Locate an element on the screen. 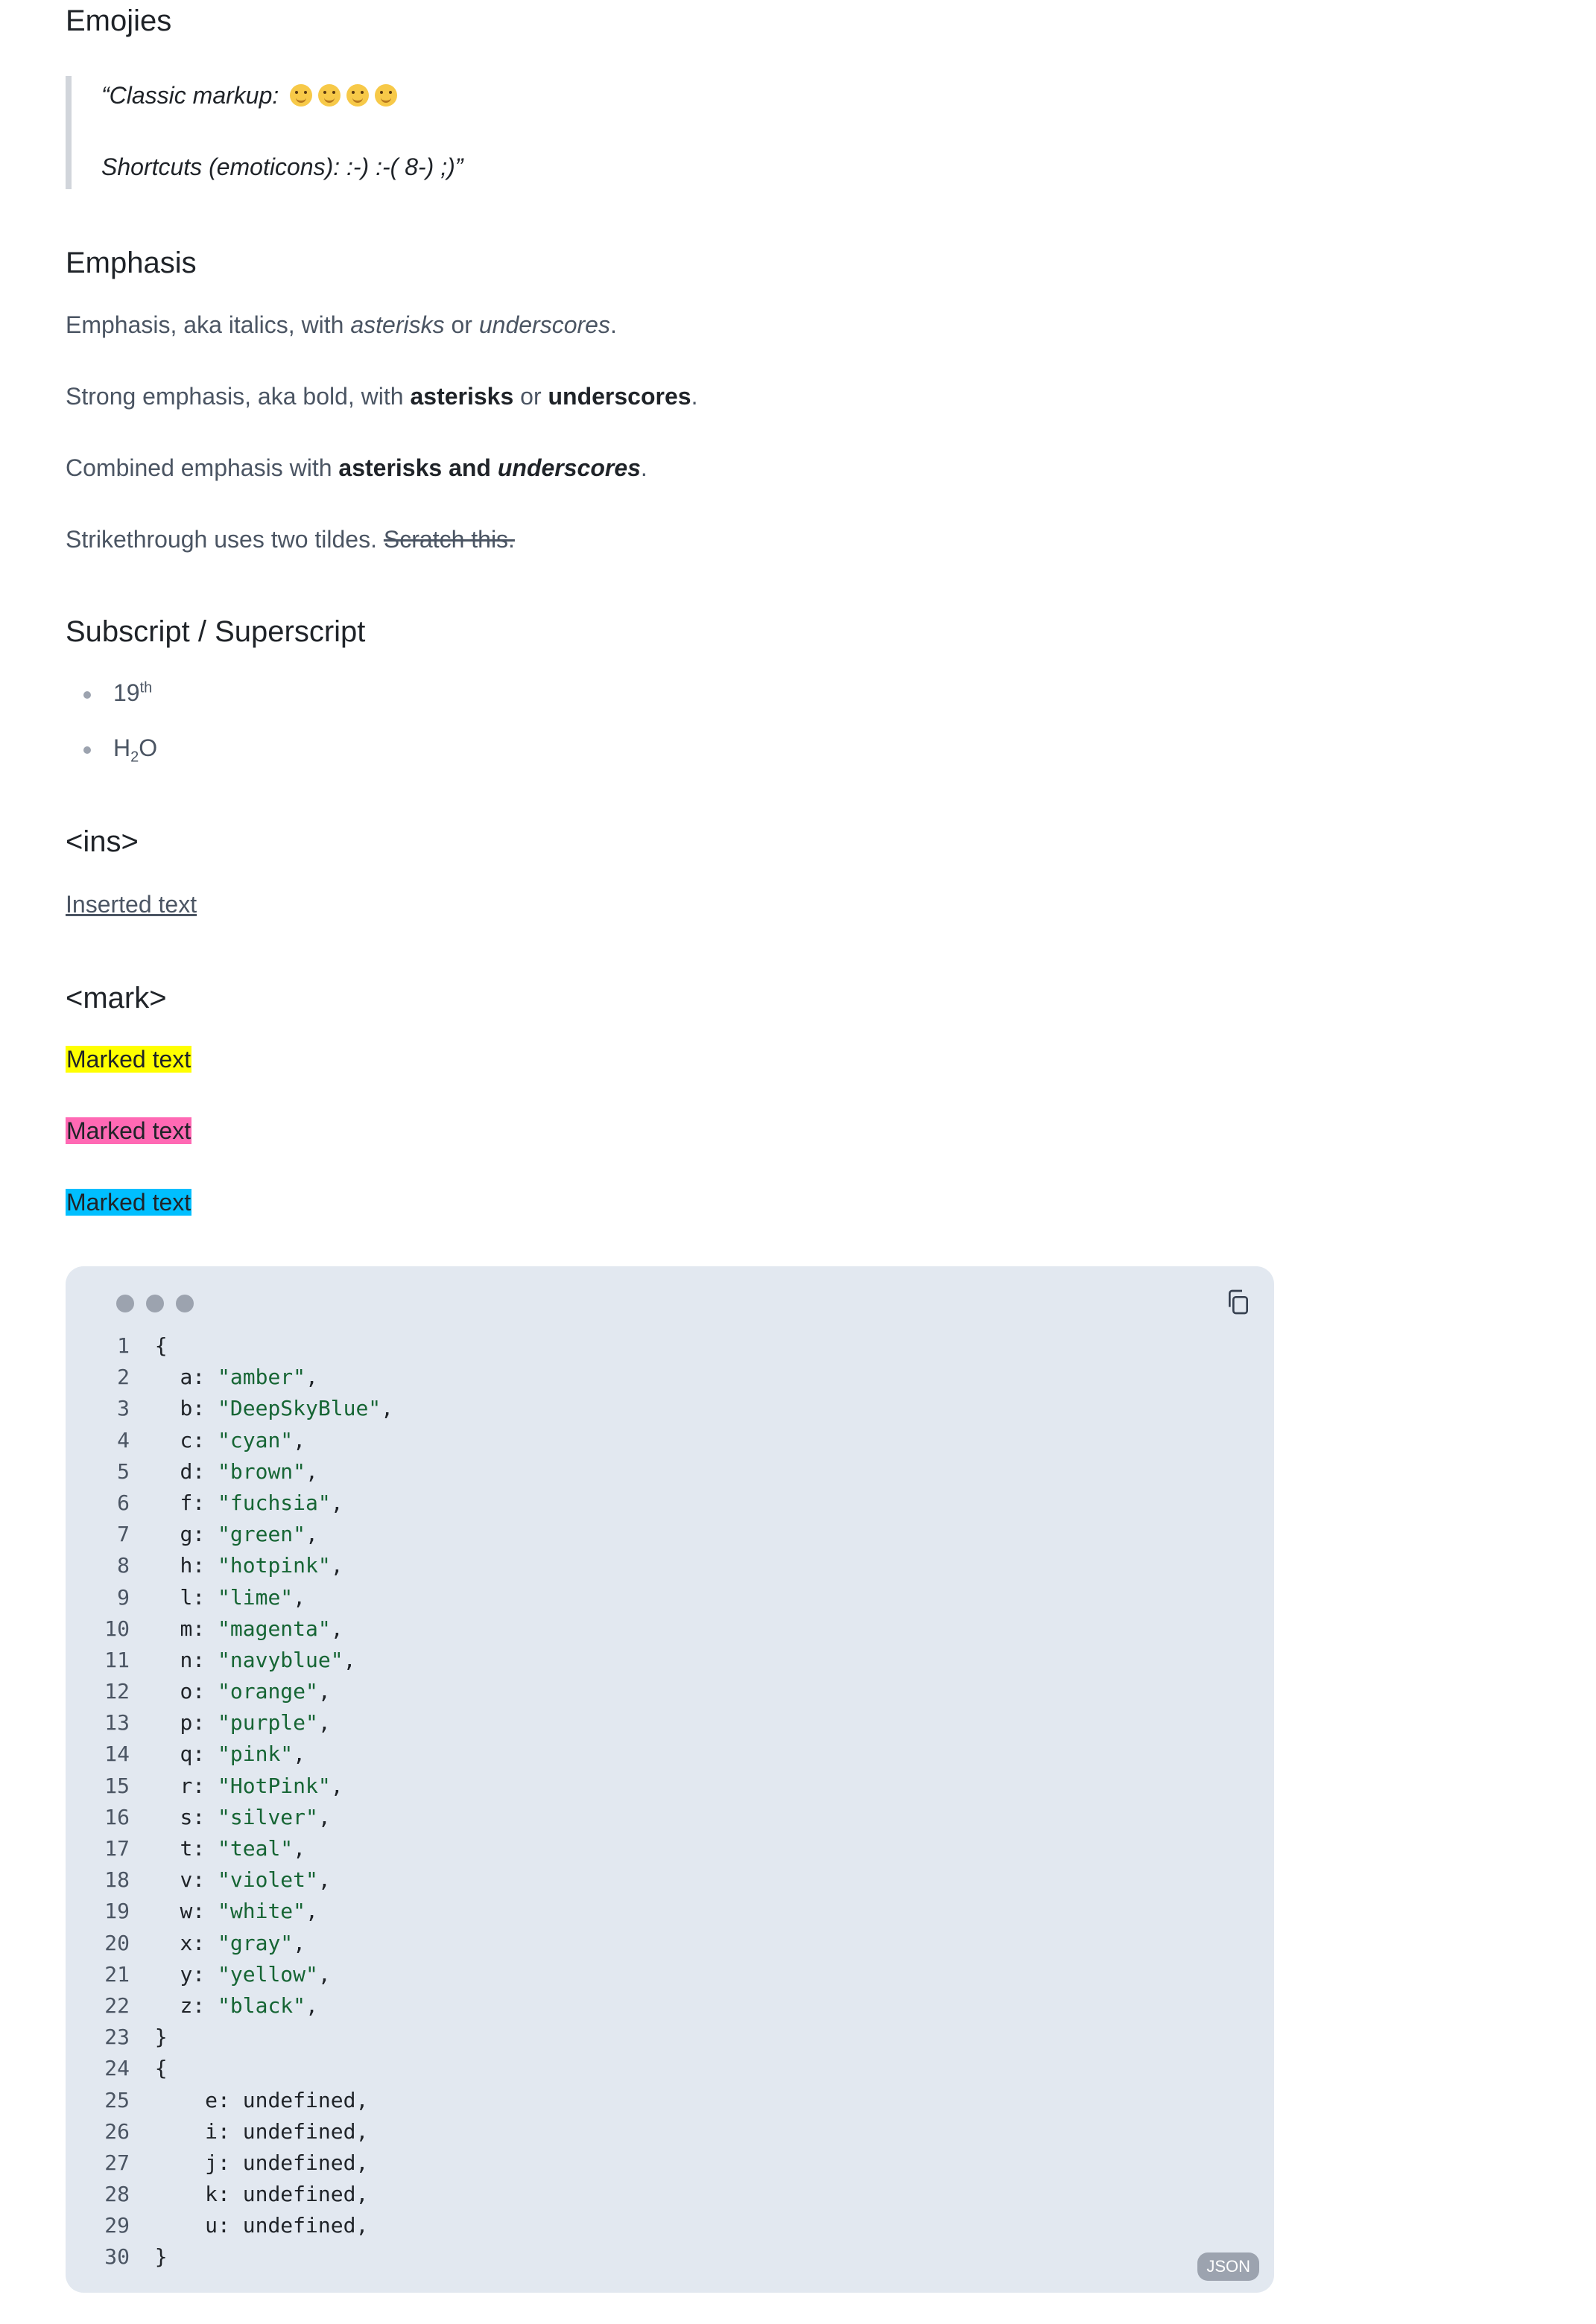  italic-asterisks: asterisks is located at coordinates (397, 324).